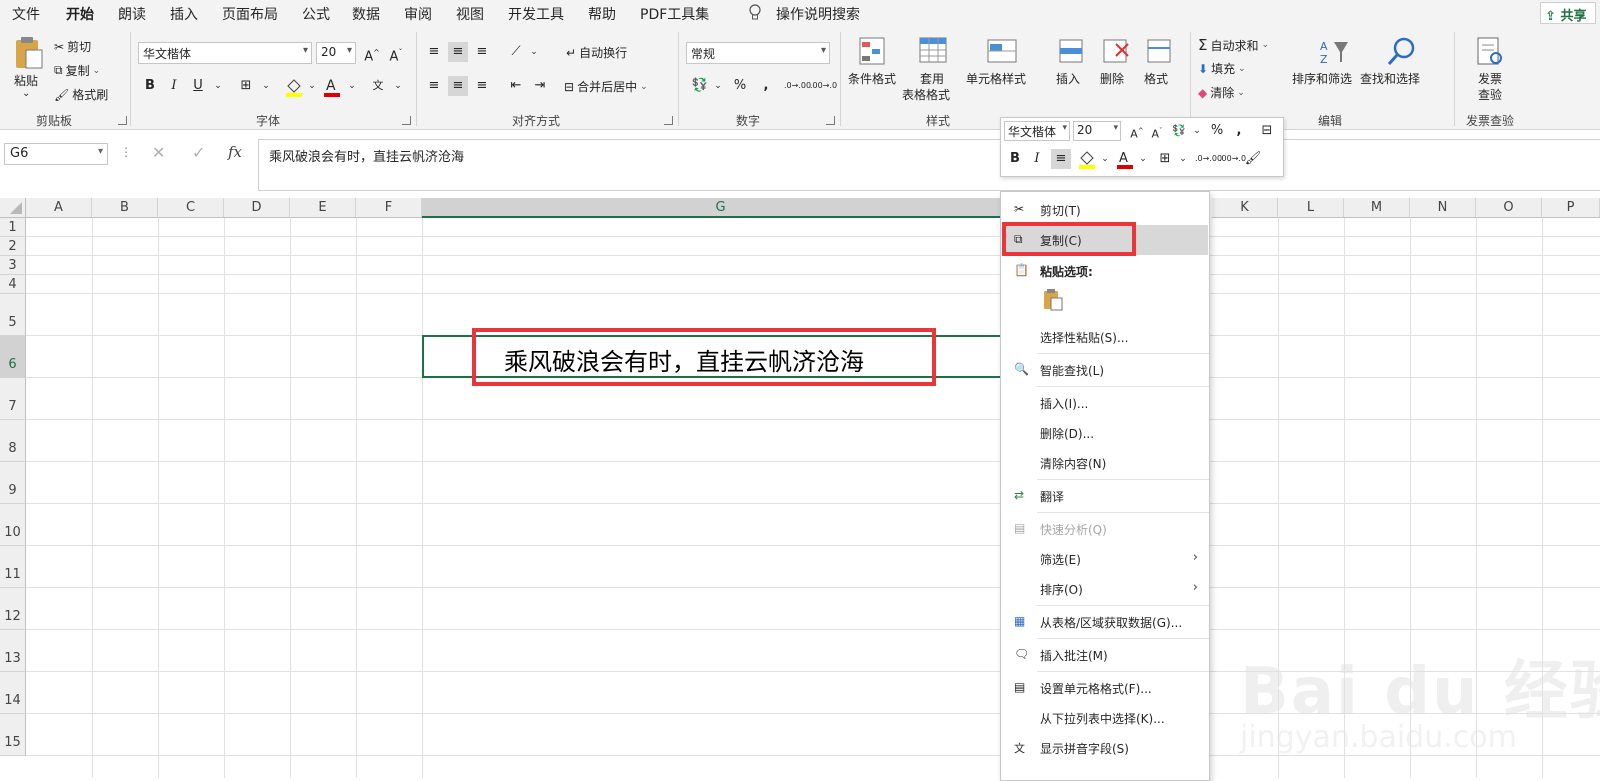 This screenshot has width=1600, height=781. I want to click on phonetic-guide-icon: 文, so click(378, 86).